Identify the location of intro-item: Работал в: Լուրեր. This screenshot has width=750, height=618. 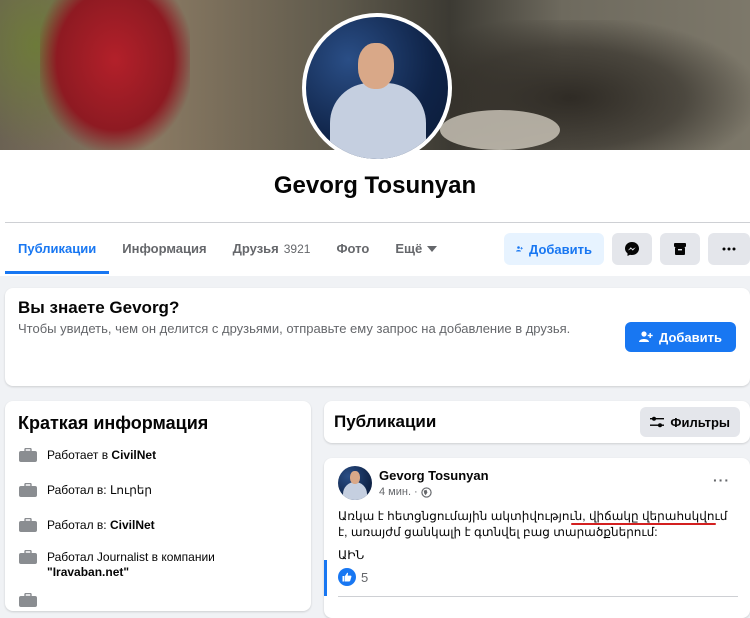
(154, 490).